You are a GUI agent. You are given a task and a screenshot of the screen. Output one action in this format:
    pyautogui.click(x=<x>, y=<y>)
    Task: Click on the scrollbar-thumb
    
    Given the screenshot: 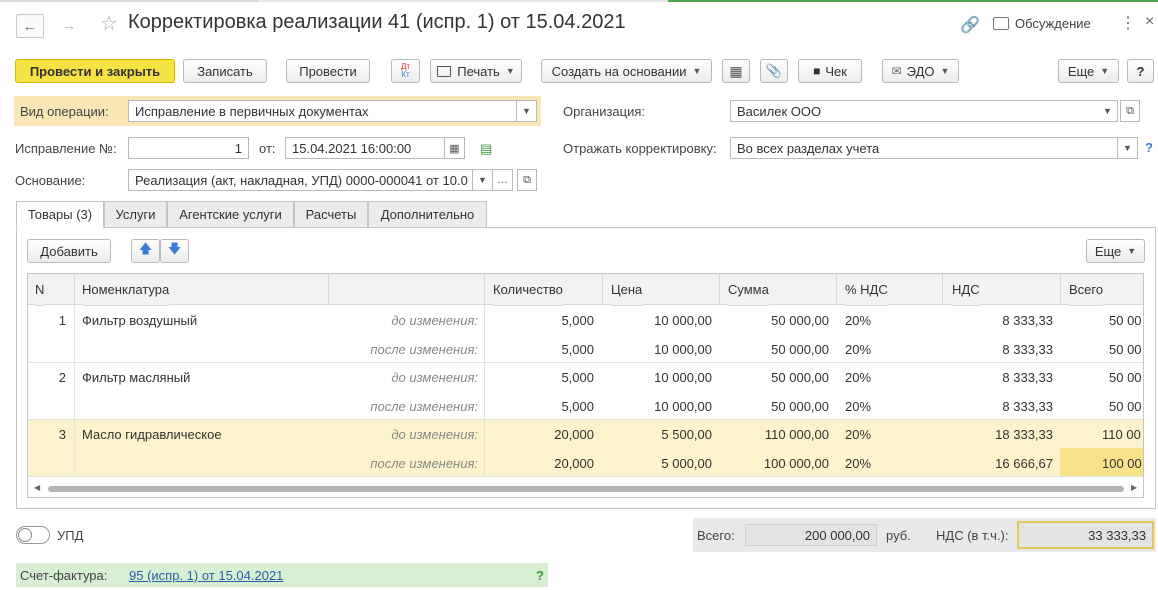 What is the action you would take?
    pyautogui.click(x=586, y=489)
    